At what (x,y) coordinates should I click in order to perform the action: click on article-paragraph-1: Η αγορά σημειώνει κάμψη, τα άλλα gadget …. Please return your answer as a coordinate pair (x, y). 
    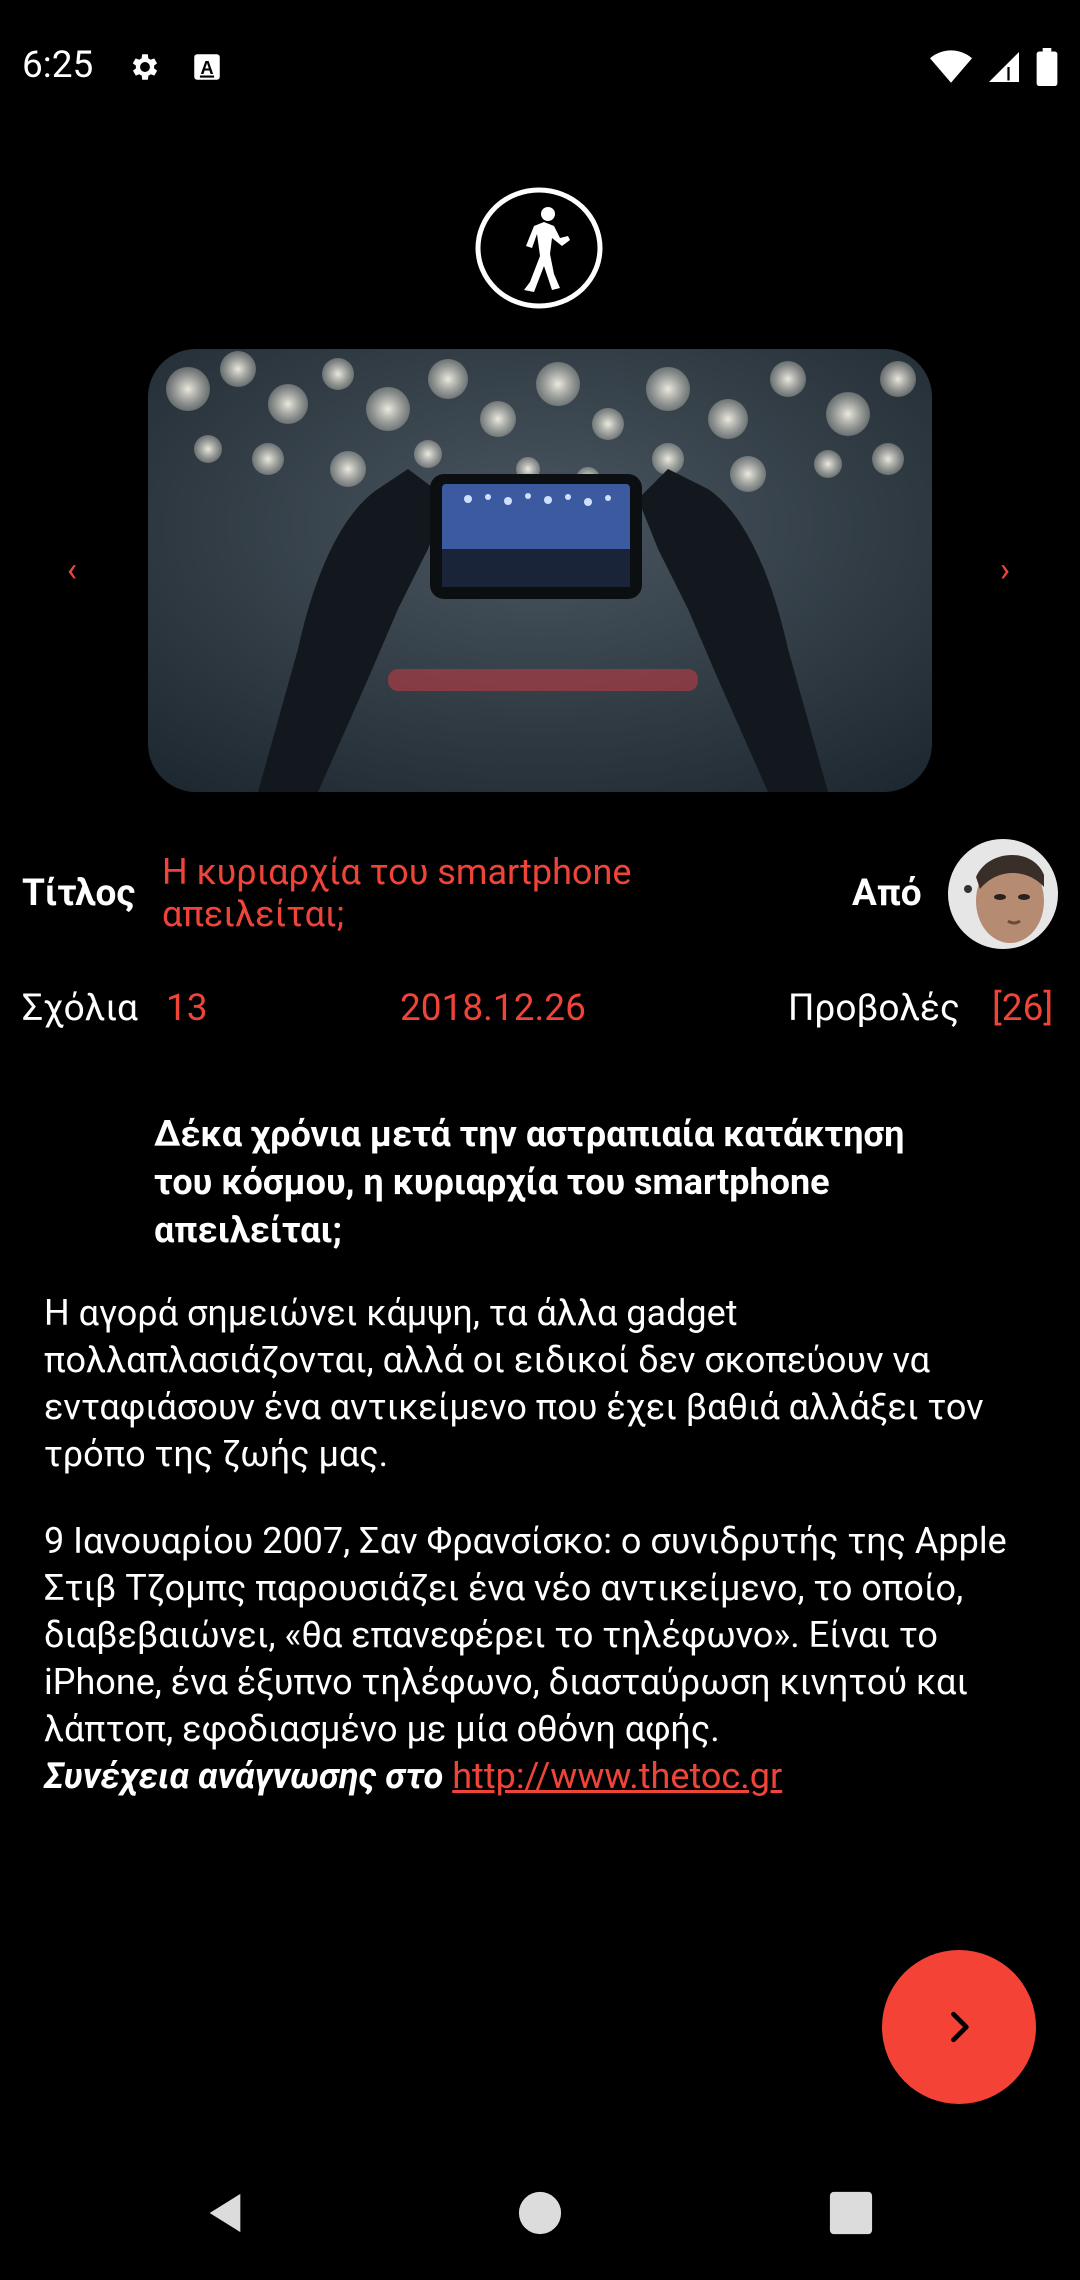
    Looking at the image, I should click on (514, 1383).